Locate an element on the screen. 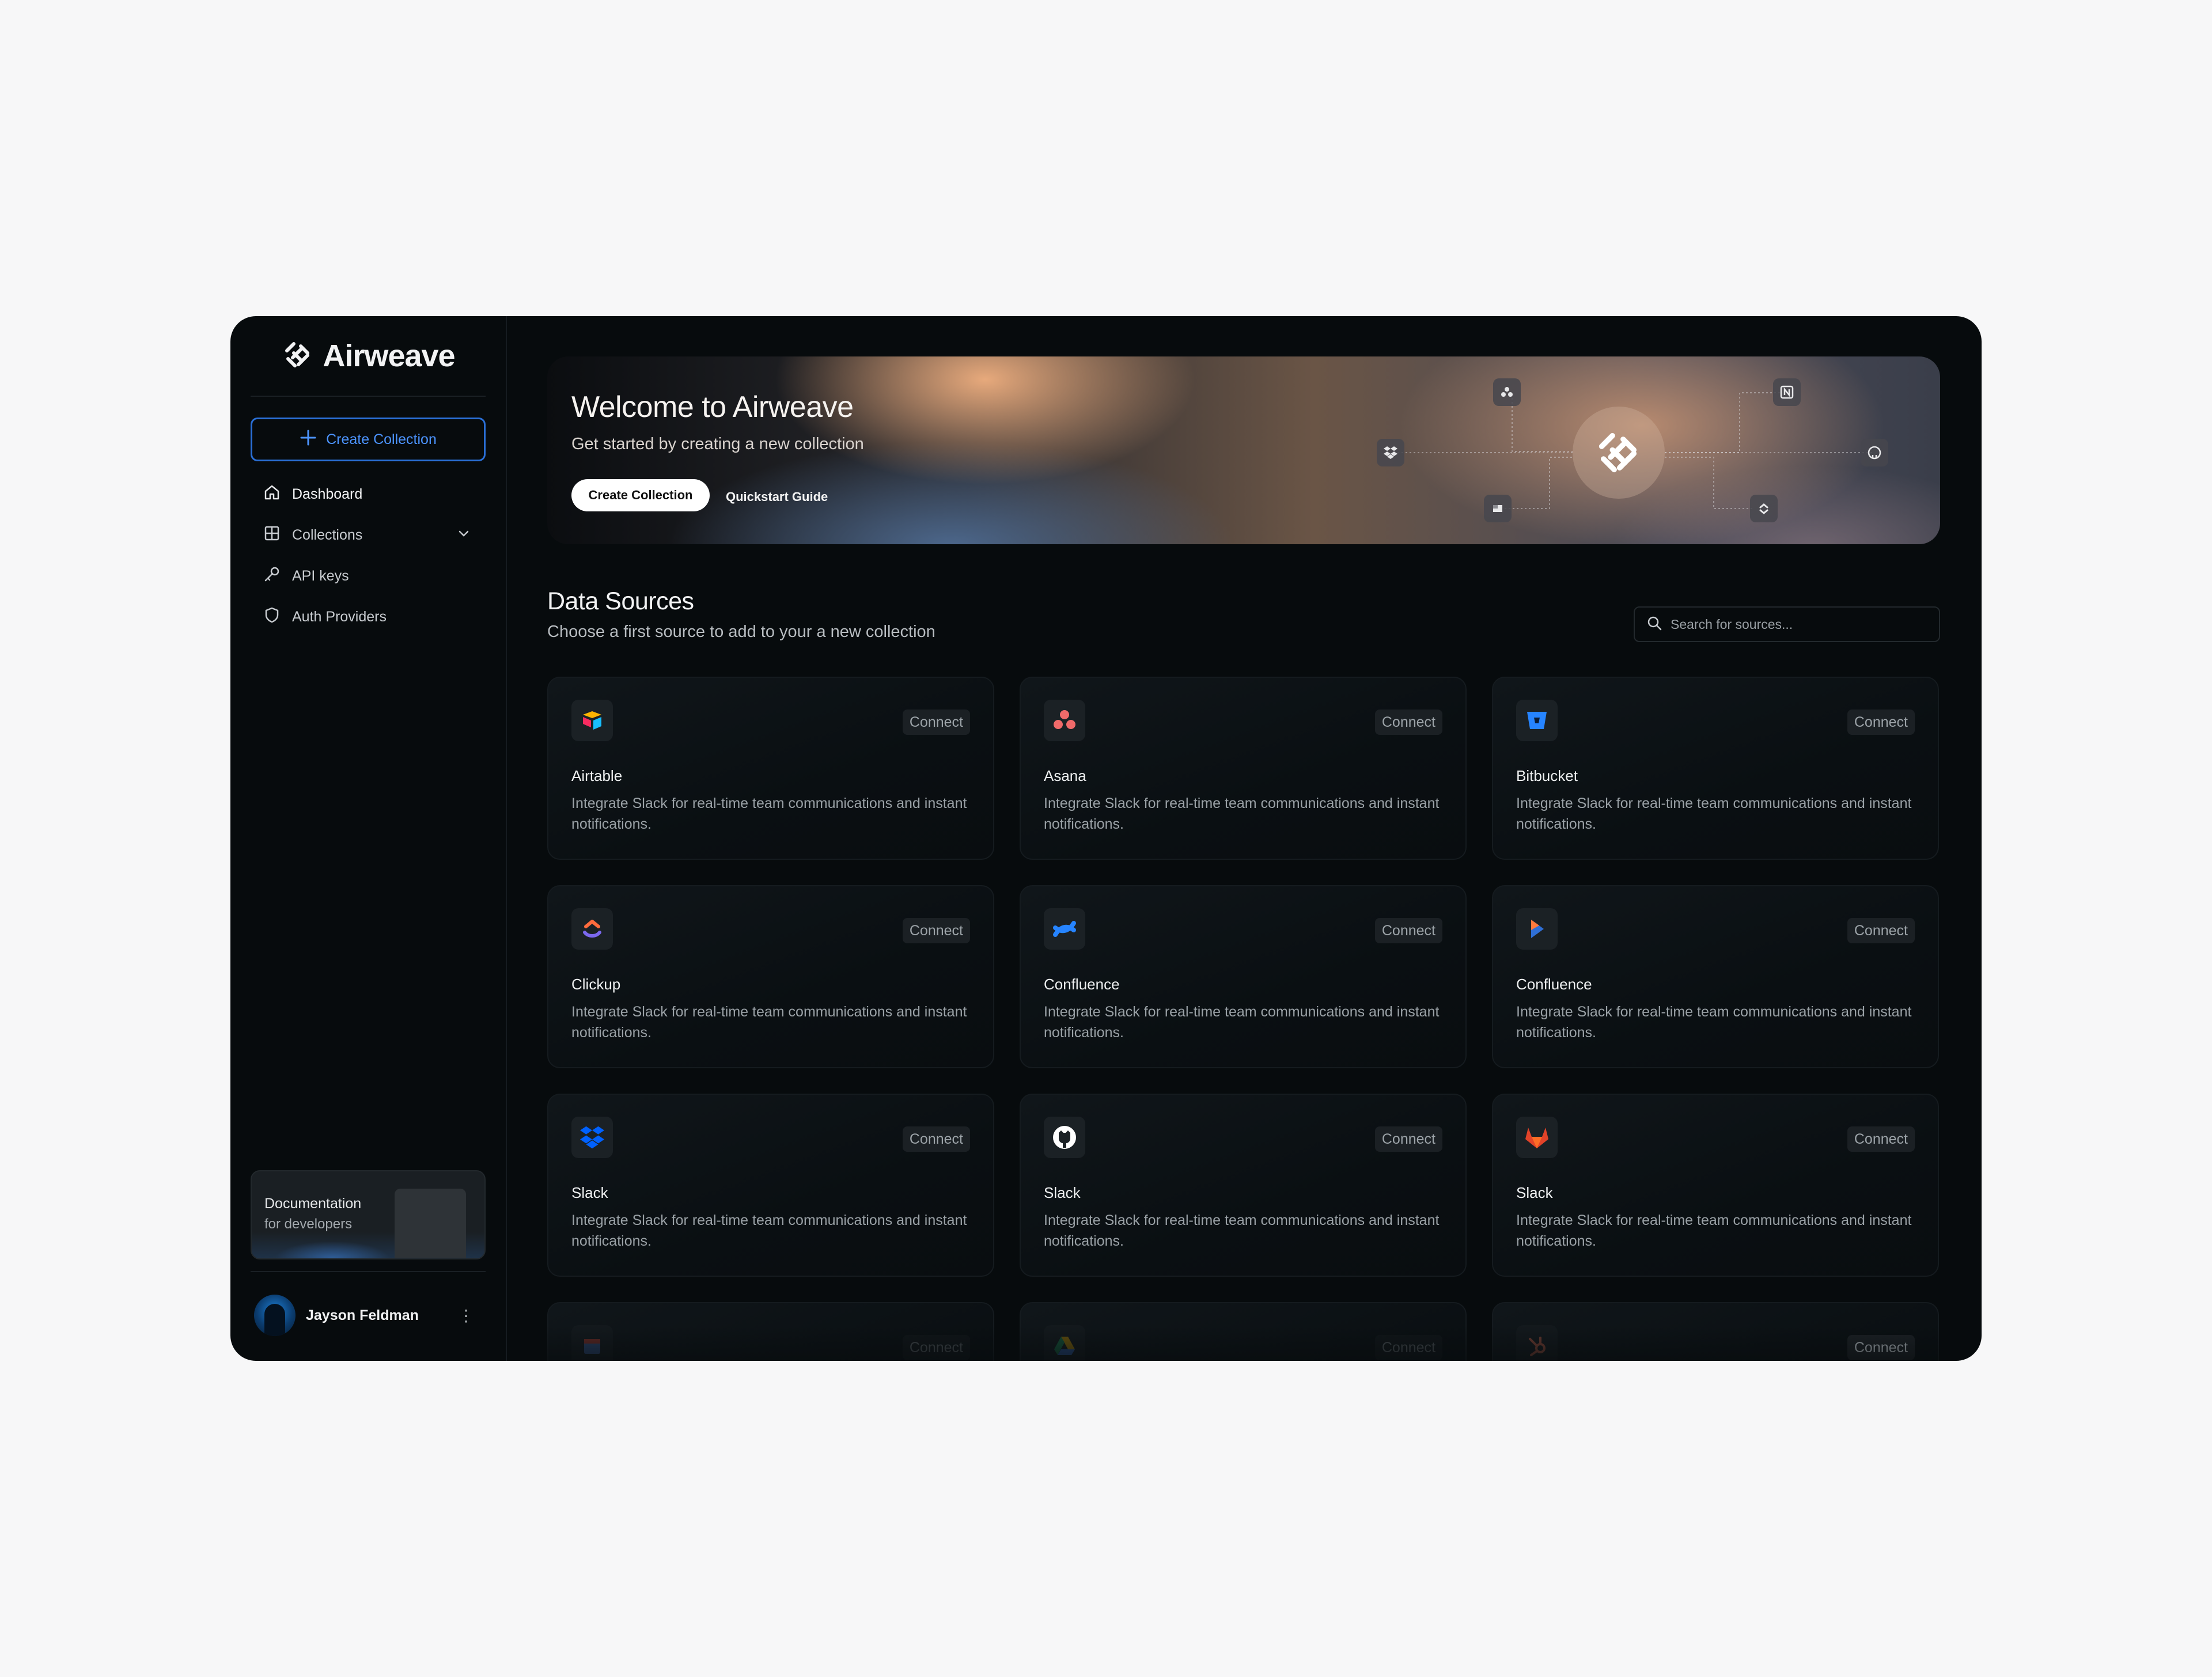 The height and width of the screenshot is (1677, 2212). create-collection-button: Create Collection is located at coordinates (368, 439).